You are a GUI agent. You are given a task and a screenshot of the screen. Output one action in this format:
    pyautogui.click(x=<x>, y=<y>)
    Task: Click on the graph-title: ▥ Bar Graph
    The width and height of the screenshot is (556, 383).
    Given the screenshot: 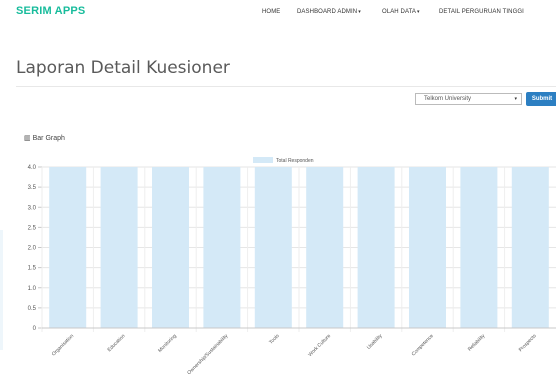 What is the action you would take?
    pyautogui.click(x=44, y=138)
    